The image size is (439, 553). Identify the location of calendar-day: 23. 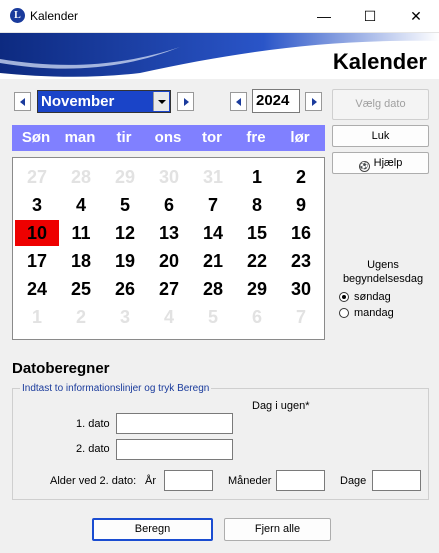
(301, 261).